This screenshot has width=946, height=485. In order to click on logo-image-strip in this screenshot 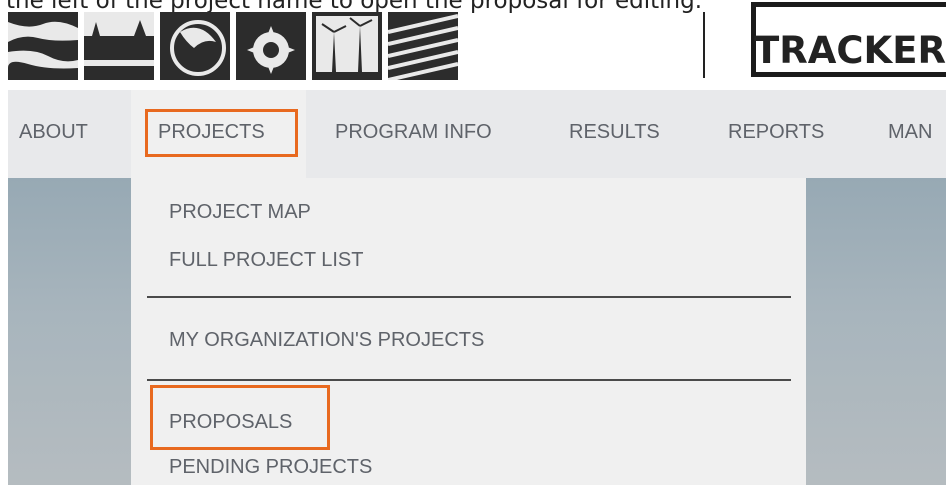, I will do `click(233, 46)`.